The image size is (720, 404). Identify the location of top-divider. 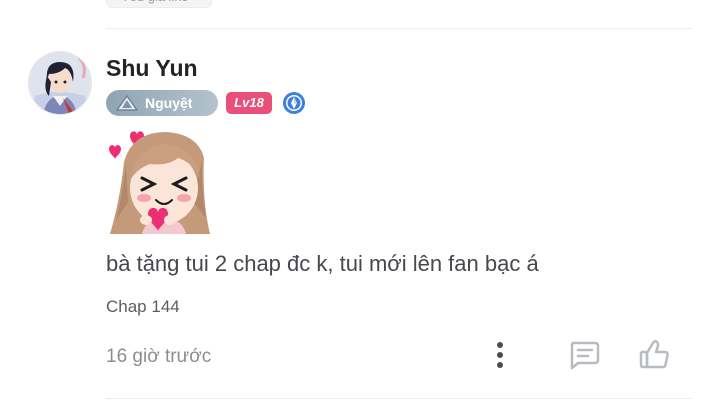
(399, 28).